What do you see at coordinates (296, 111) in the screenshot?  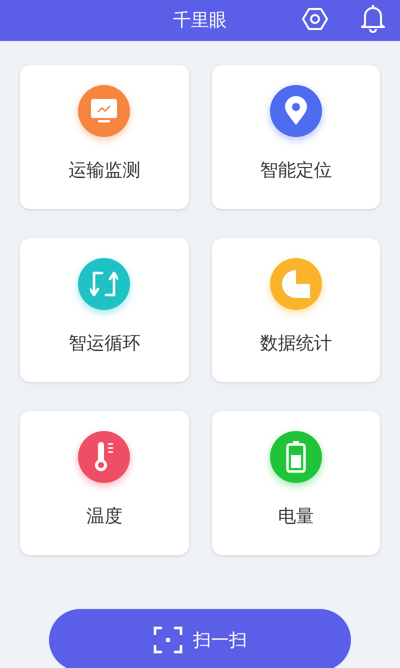 I see `location-pin-icon` at bounding box center [296, 111].